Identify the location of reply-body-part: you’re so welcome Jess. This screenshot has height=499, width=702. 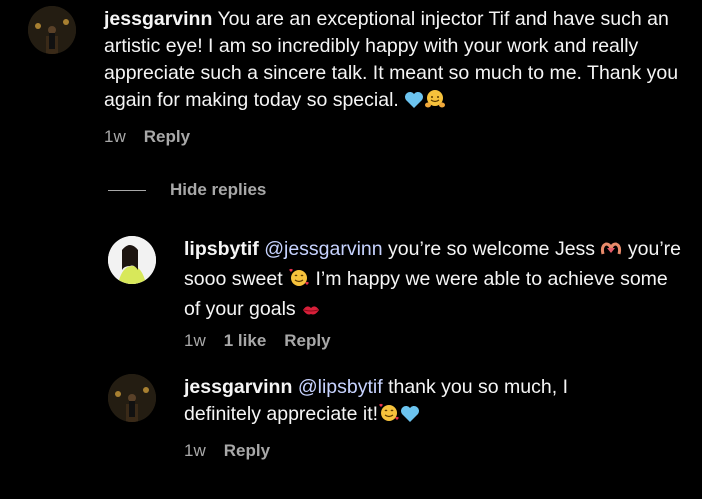
(492, 249).